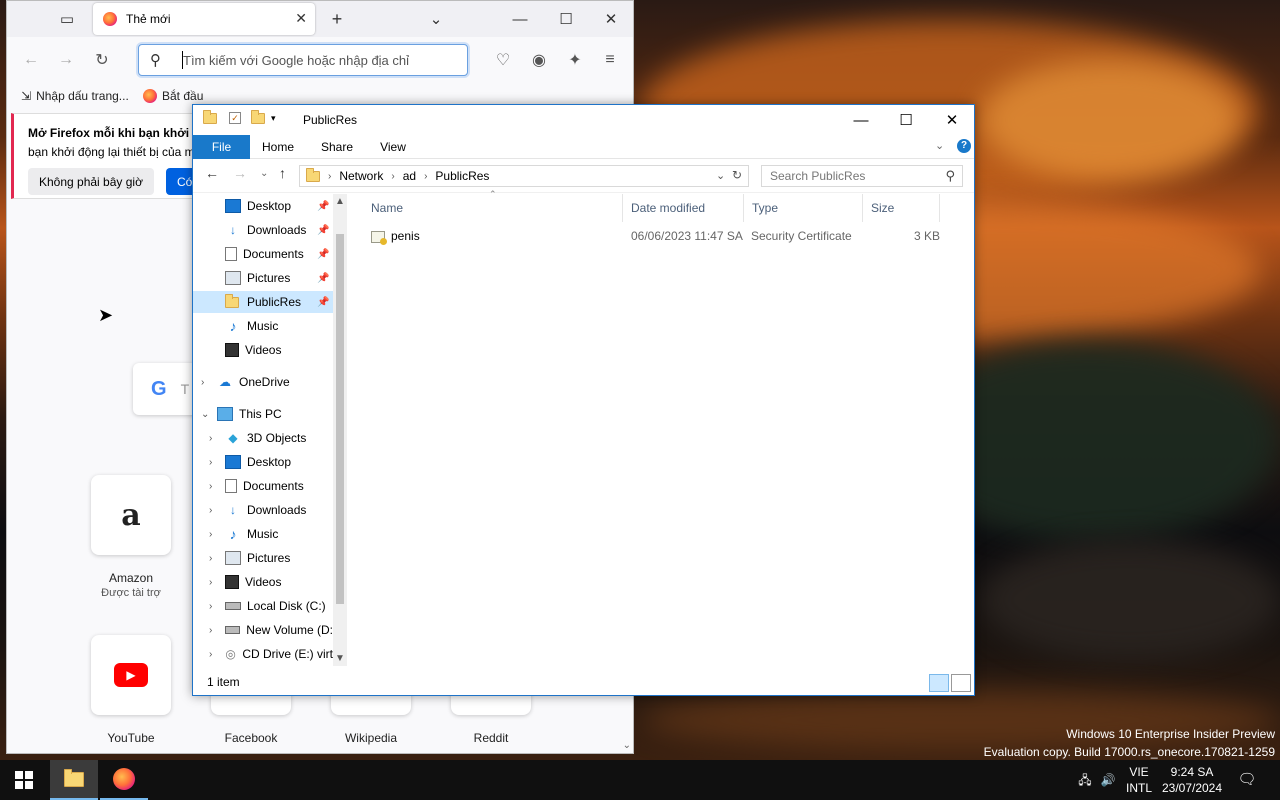  Describe the element at coordinates (436, 19) in the screenshot. I see `list-tabs-icon: ⌄` at that location.